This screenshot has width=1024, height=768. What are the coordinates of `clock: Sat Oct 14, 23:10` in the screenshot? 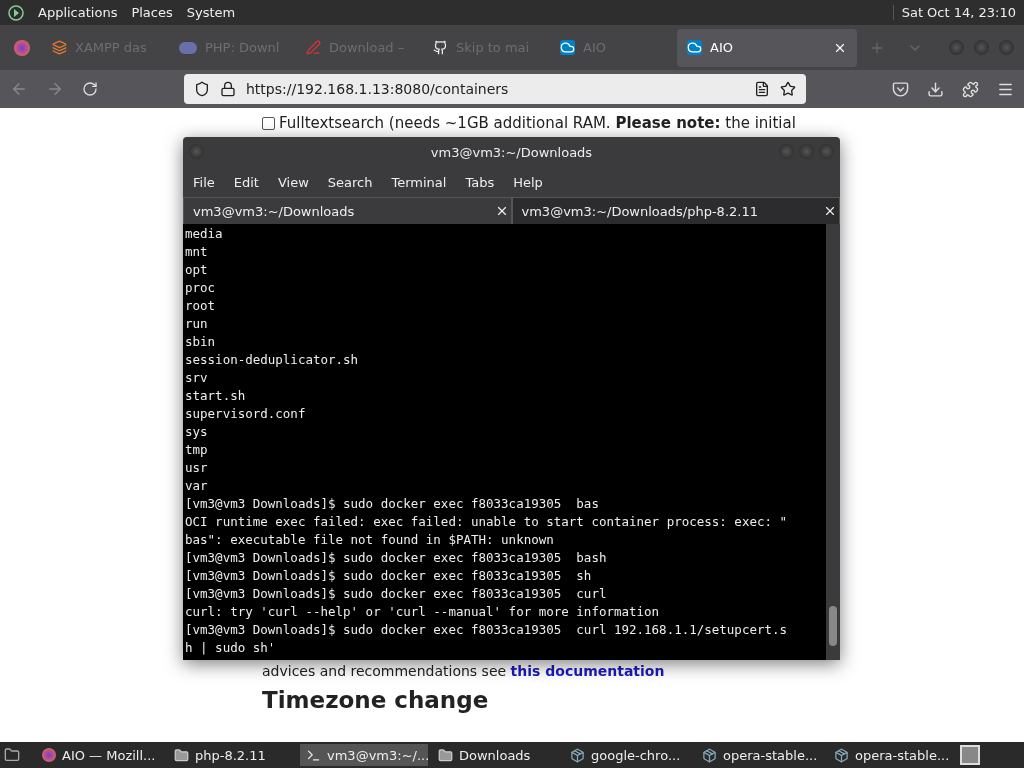 It's located at (954, 12).